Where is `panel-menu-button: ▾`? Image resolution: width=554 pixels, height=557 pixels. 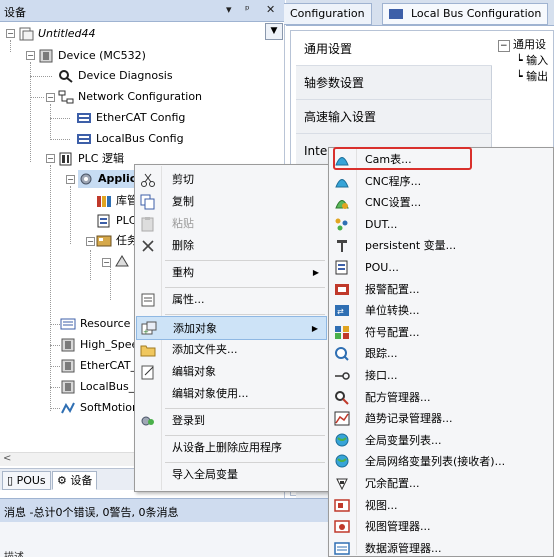 panel-menu-button: ▾ is located at coordinates (229, 9).